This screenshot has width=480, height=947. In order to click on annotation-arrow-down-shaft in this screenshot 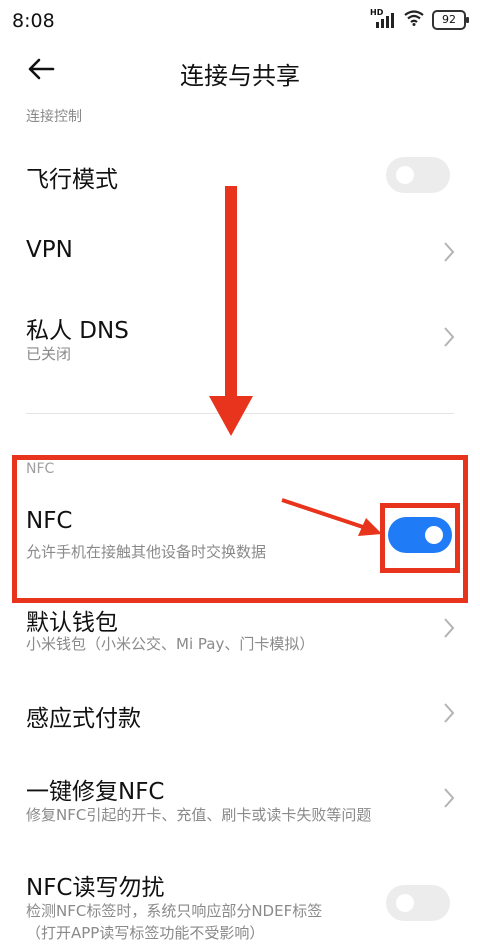, I will do `click(231, 291)`.